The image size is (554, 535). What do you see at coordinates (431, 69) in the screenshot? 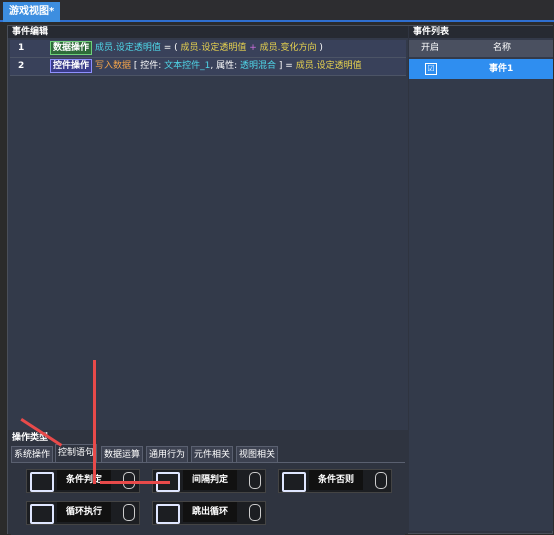
I see `enabled-checkbox: ☑` at bounding box center [431, 69].